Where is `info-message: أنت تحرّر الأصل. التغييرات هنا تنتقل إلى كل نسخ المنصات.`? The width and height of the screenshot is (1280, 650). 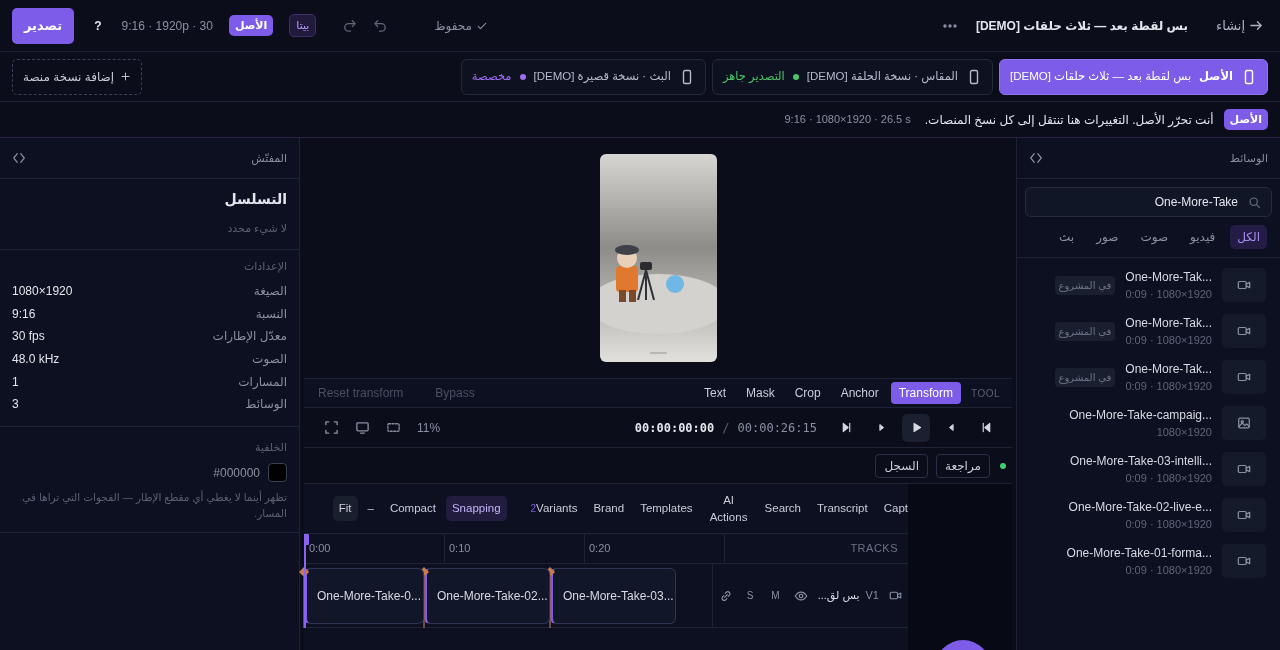
info-message: أنت تحرّر الأصل. التغييرات هنا تنتقل إلى كل نسخ المنصات. is located at coordinates (1069, 120).